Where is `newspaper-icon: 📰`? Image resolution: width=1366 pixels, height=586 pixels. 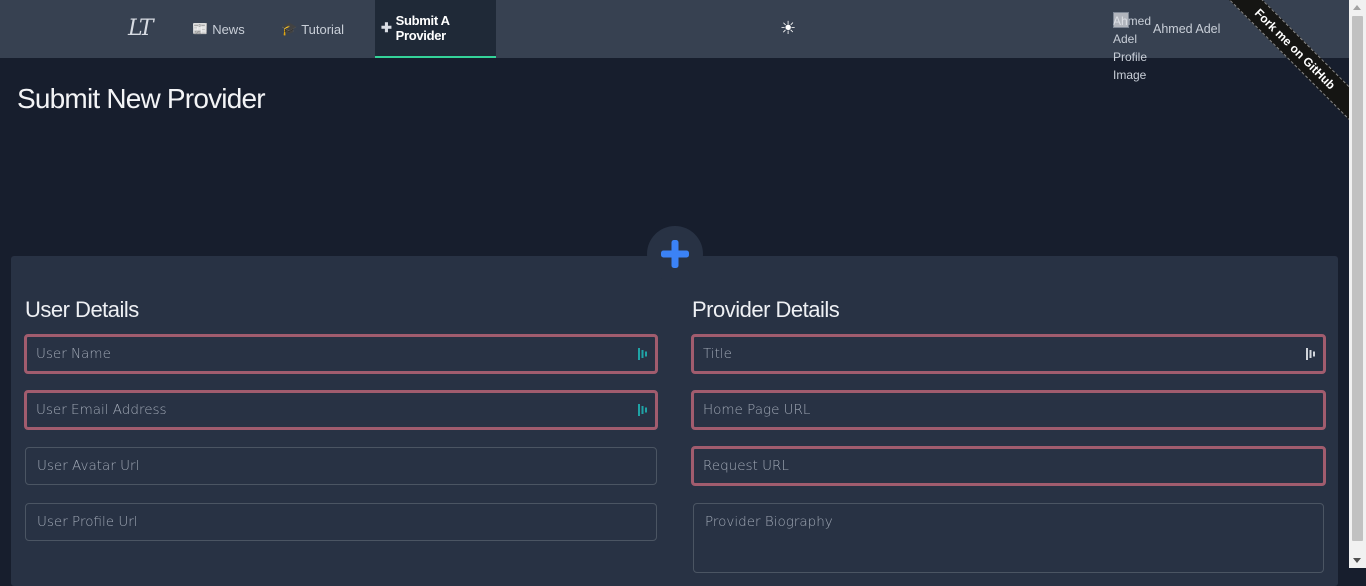
newspaper-icon: 📰 is located at coordinates (200, 28).